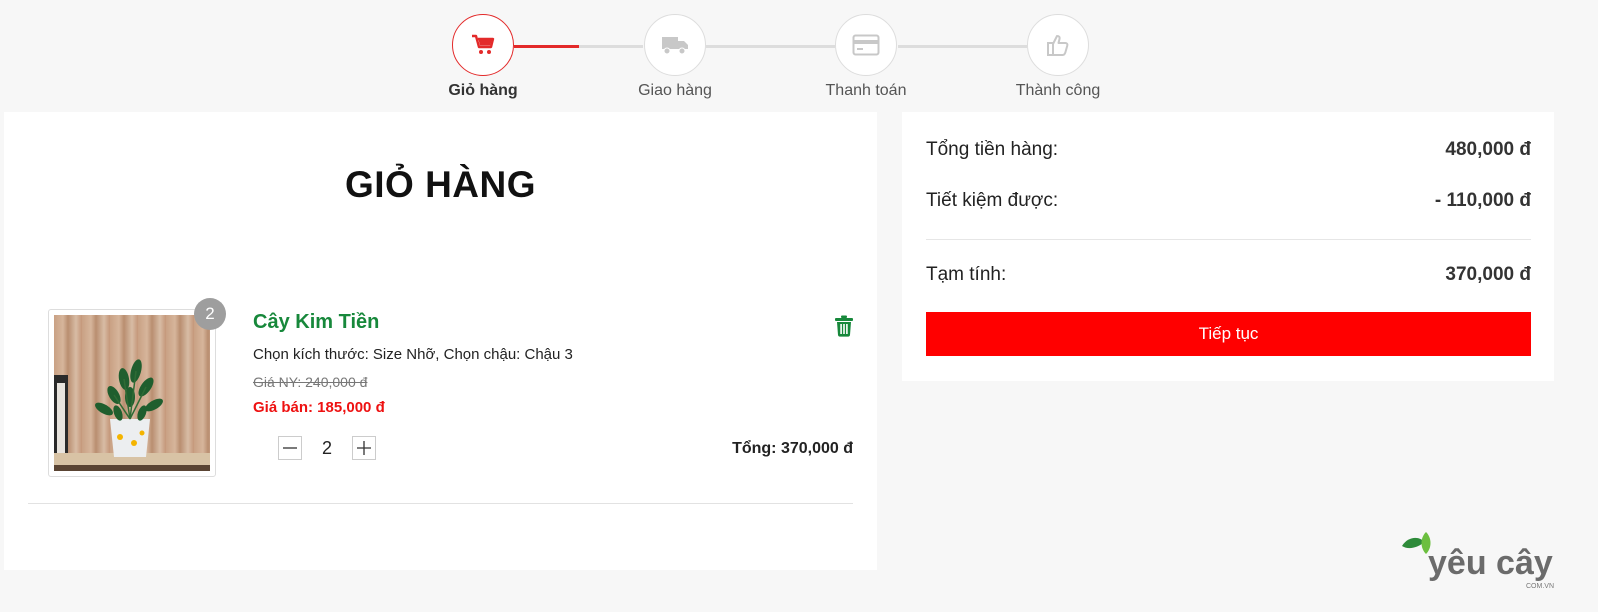 The height and width of the screenshot is (612, 1598). What do you see at coordinates (992, 149) in the screenshot?
I see `subtotal-label: Tổng tiền hàng:` at bounding box center [992, 149].